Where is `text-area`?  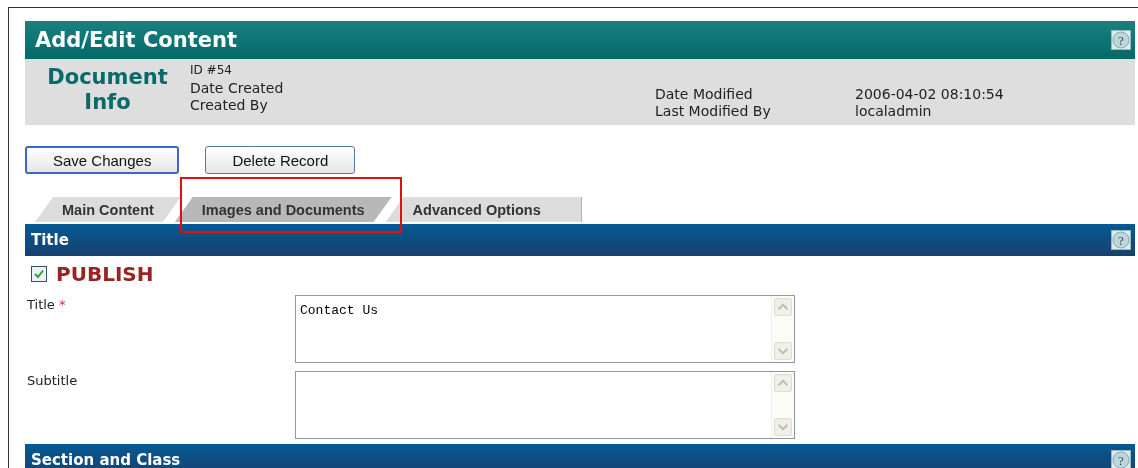
text-area is located at coordinates (545, 405).